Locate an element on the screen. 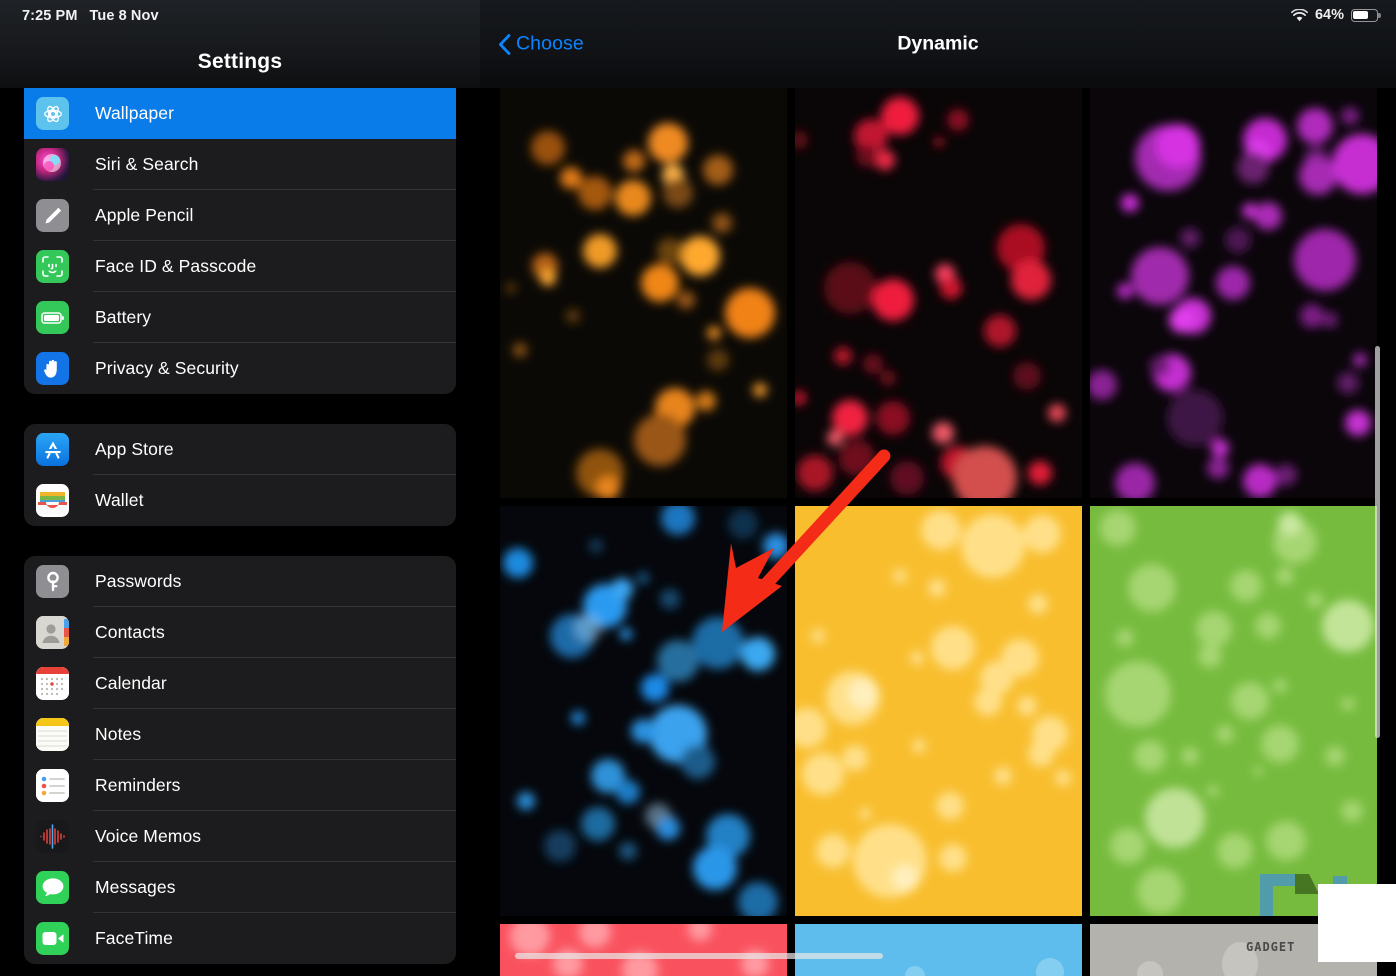  apple-pencil-icon is located at coordinates (52, 215).